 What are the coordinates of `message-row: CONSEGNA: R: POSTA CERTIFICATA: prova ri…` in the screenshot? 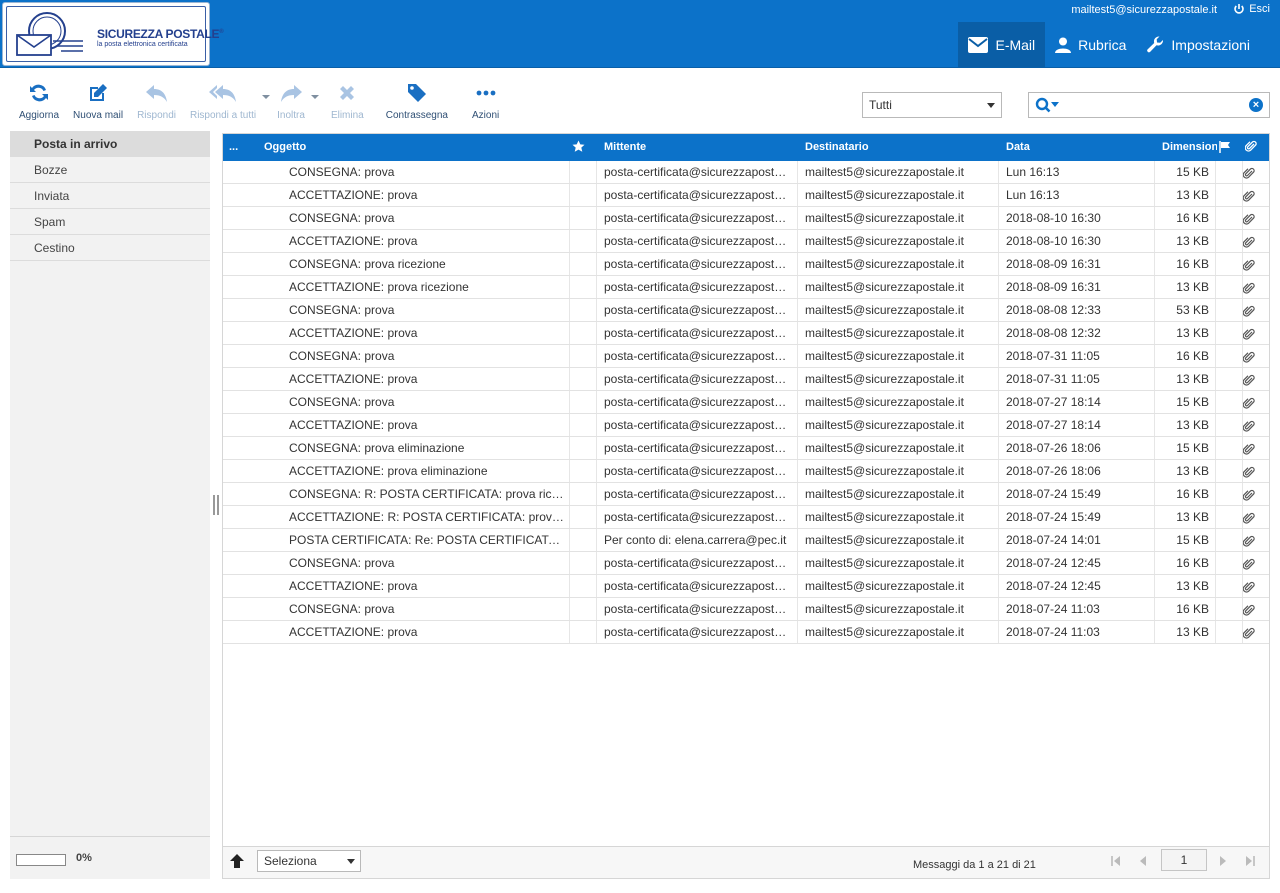 It's located at (746, 494).